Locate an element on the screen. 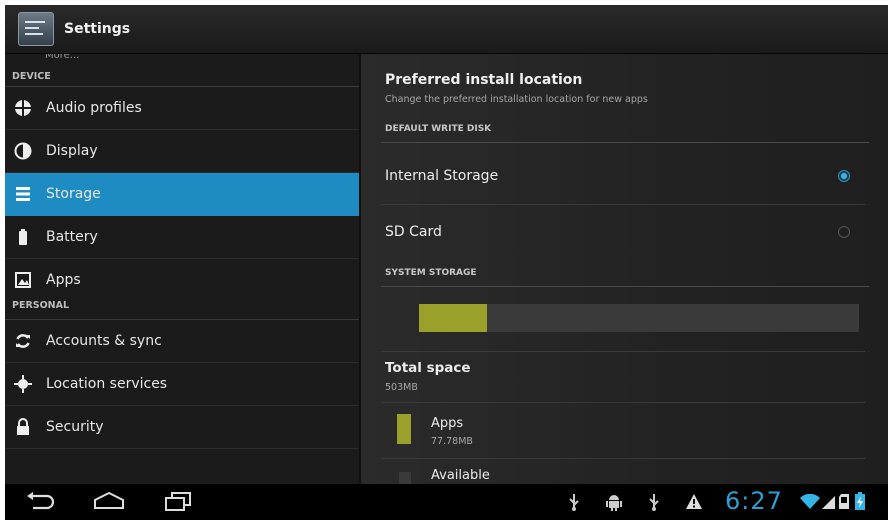 This screenshot has width=893, height=525. sidebar-item-label: Battery is located at coordinates (72, 237).